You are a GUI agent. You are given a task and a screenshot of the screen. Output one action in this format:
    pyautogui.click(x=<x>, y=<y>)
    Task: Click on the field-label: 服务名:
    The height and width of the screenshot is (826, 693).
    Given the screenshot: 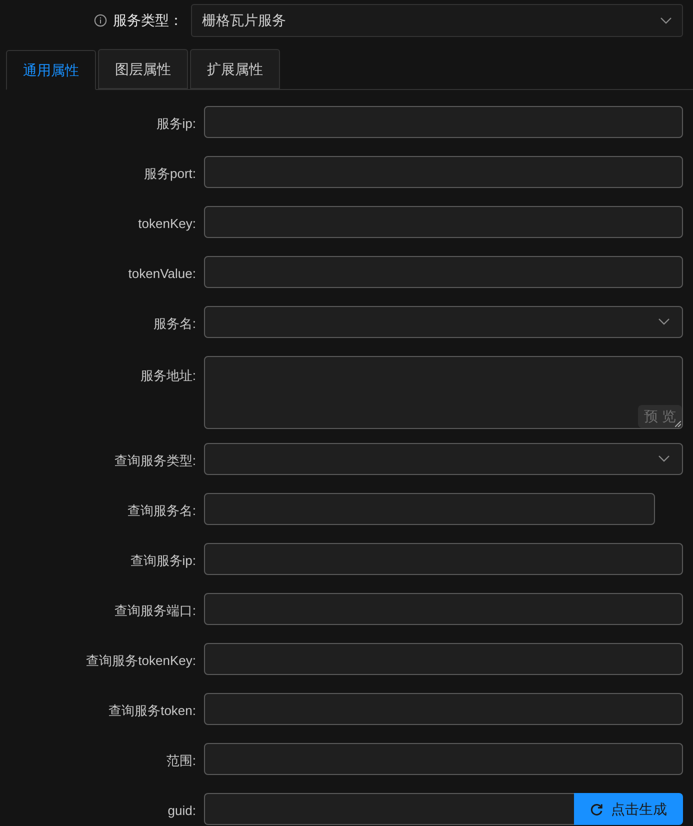 What is the action you would take?
    pyautogui.click(x=174, y=324)
    